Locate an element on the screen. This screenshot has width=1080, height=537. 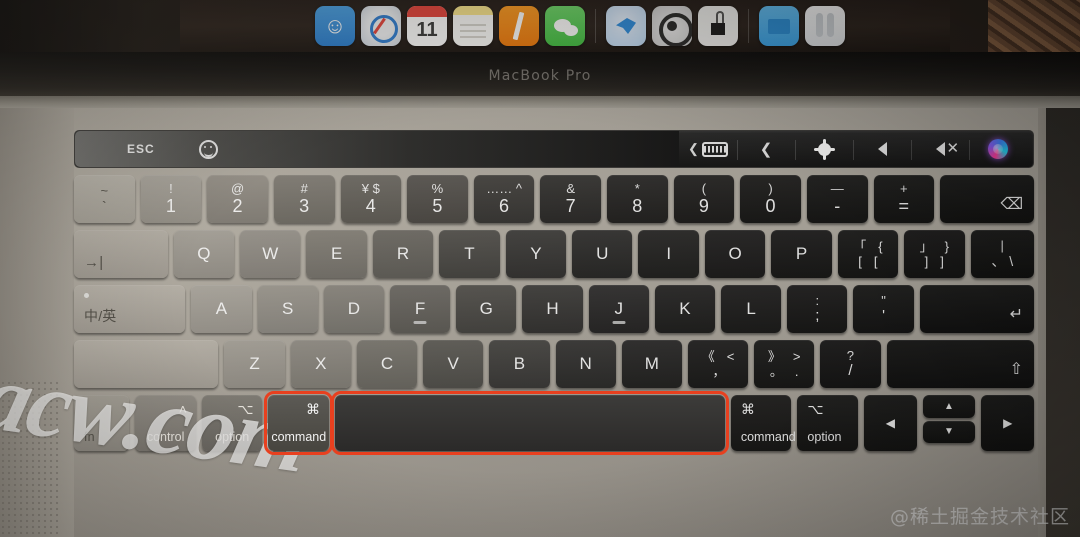
shift-icon: ⇧ is located at coordinates (1016, 369).